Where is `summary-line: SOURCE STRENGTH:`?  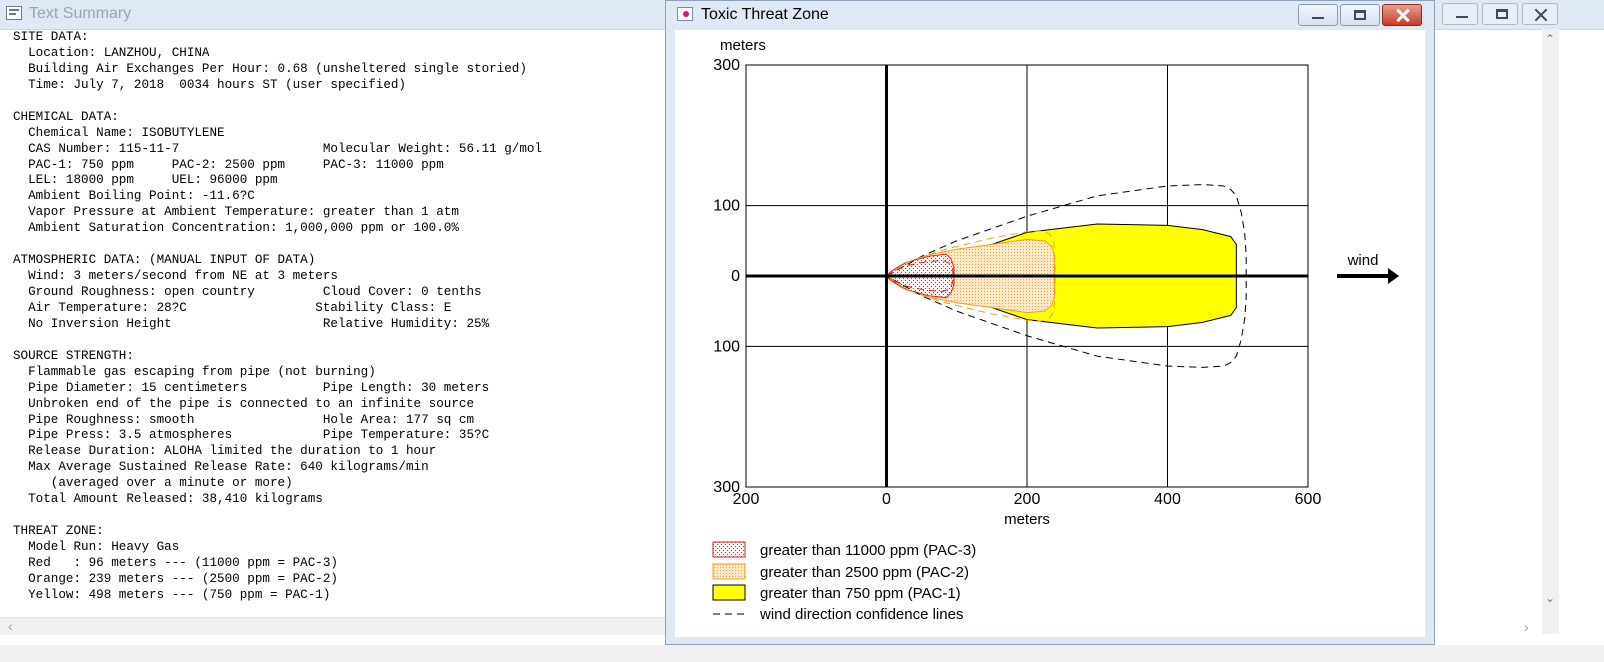 summary-line: SOURCE STRENGTH: is located at coordinates (73, 355).